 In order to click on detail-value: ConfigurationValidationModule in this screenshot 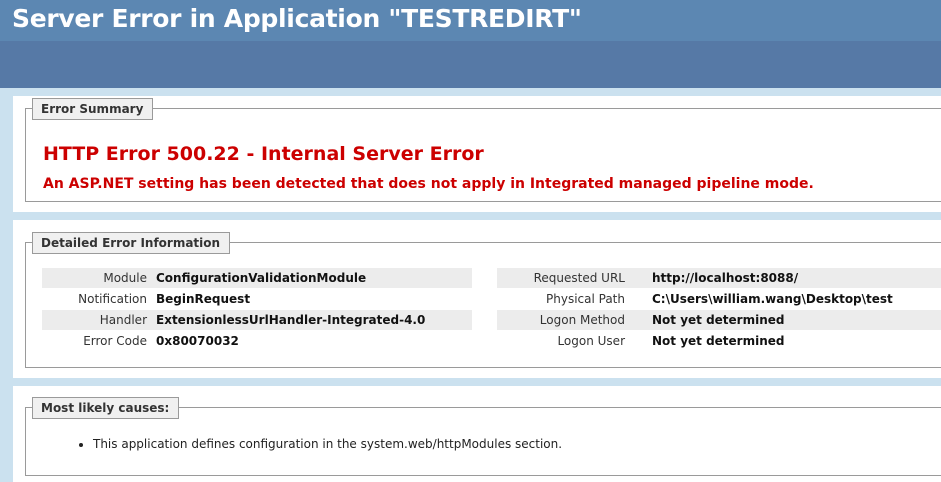, I will do `click(261, 278)`.